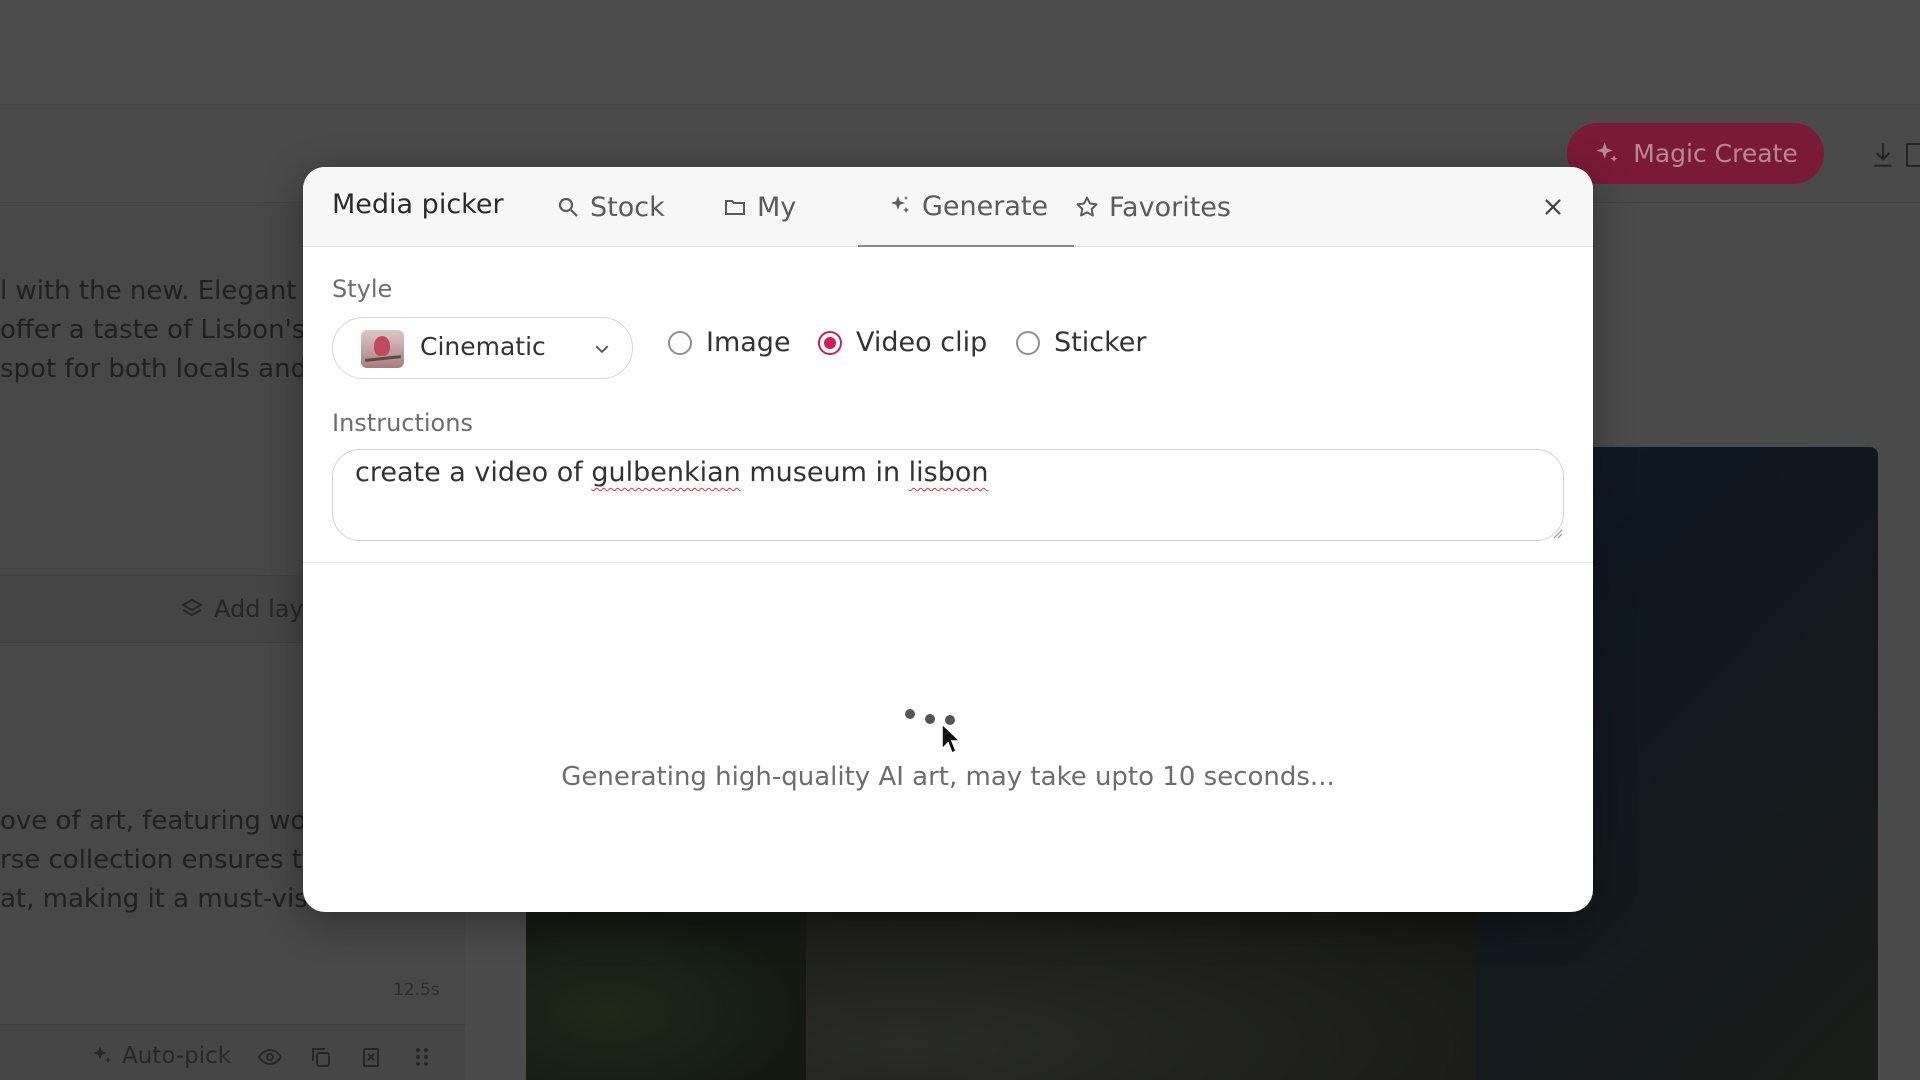  Describe the element at coordinates (1028, 342) in the screenshot. I see `radio-circle-sticker` at that location.